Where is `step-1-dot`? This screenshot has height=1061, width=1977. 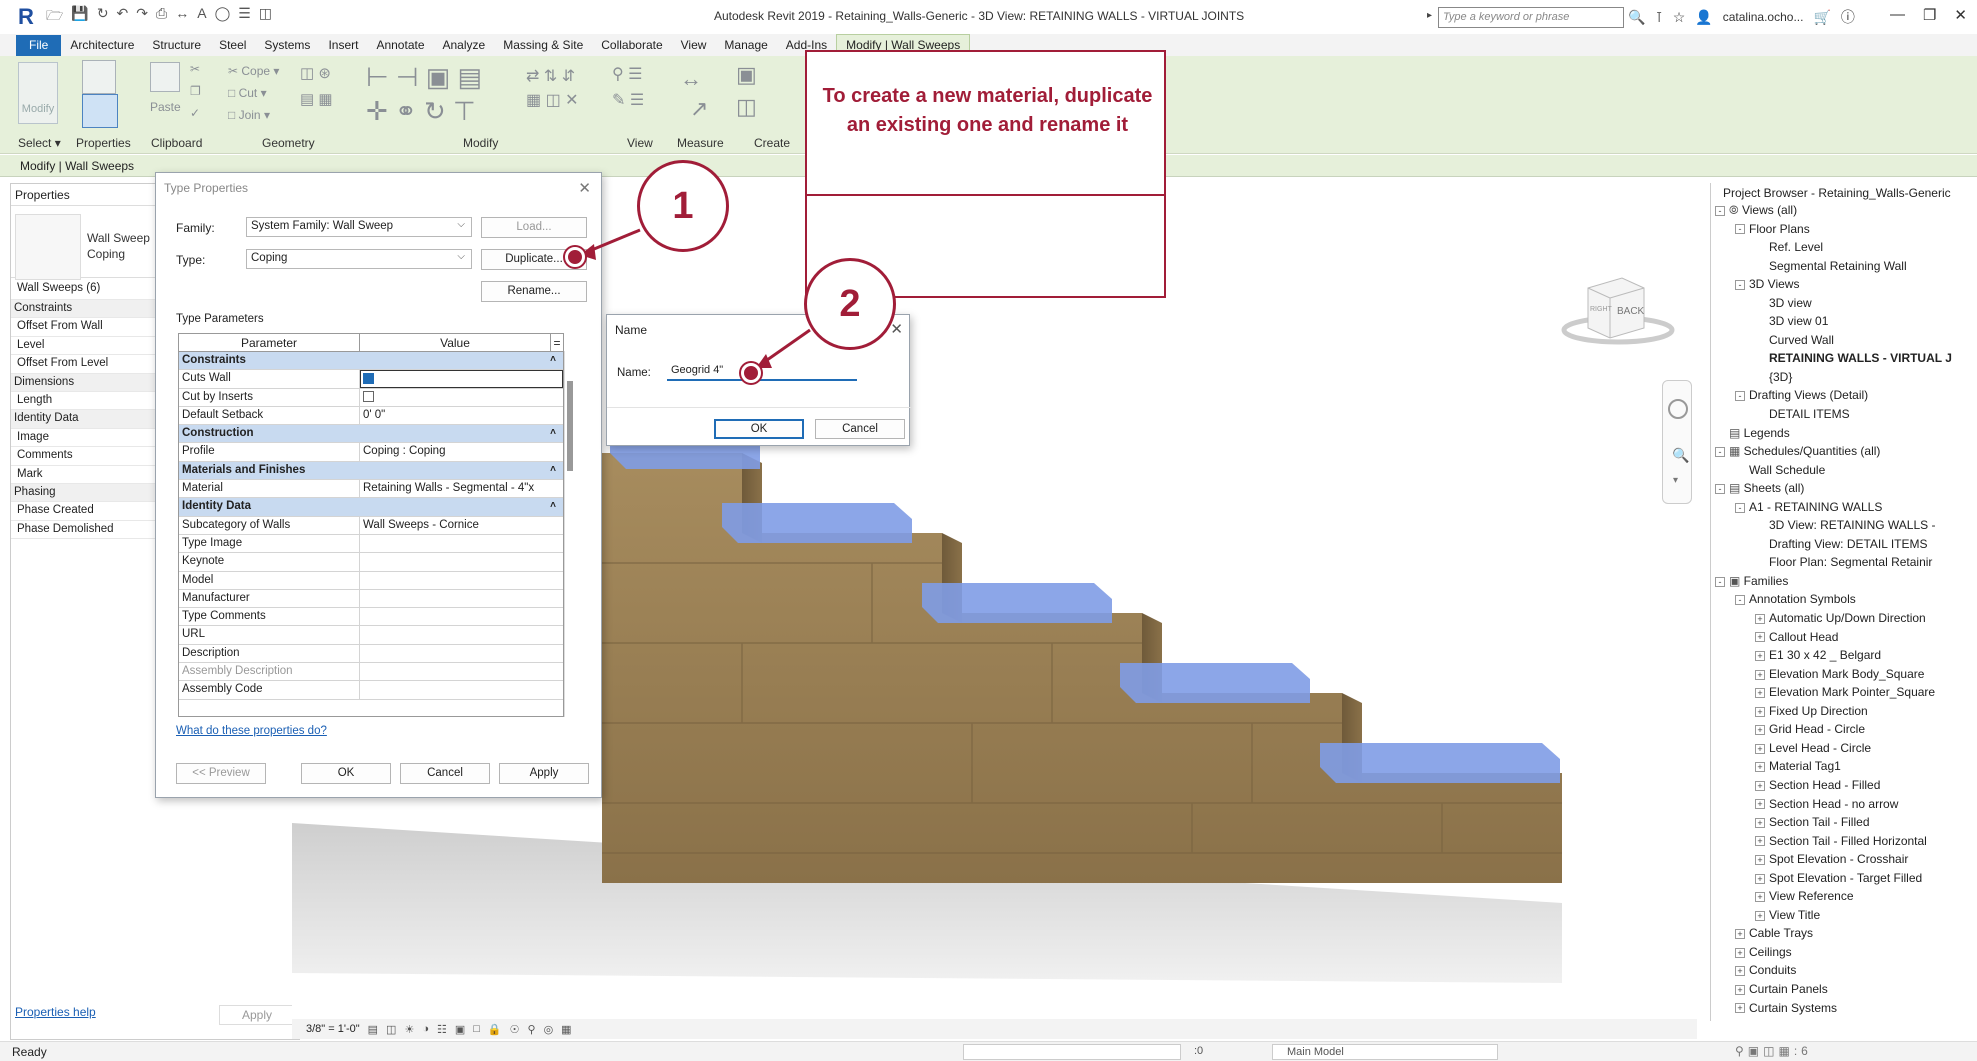
step-1-dot is located at coordinates (575, 257).